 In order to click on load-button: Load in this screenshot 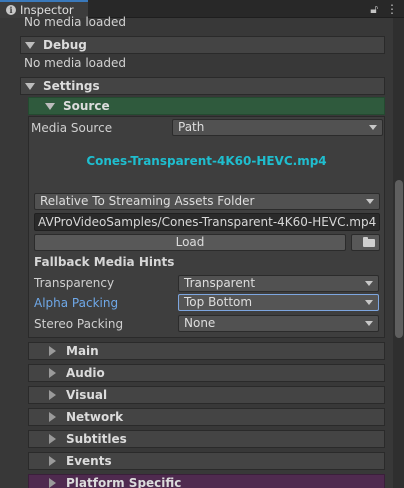, I will do `click(190, 242)`.